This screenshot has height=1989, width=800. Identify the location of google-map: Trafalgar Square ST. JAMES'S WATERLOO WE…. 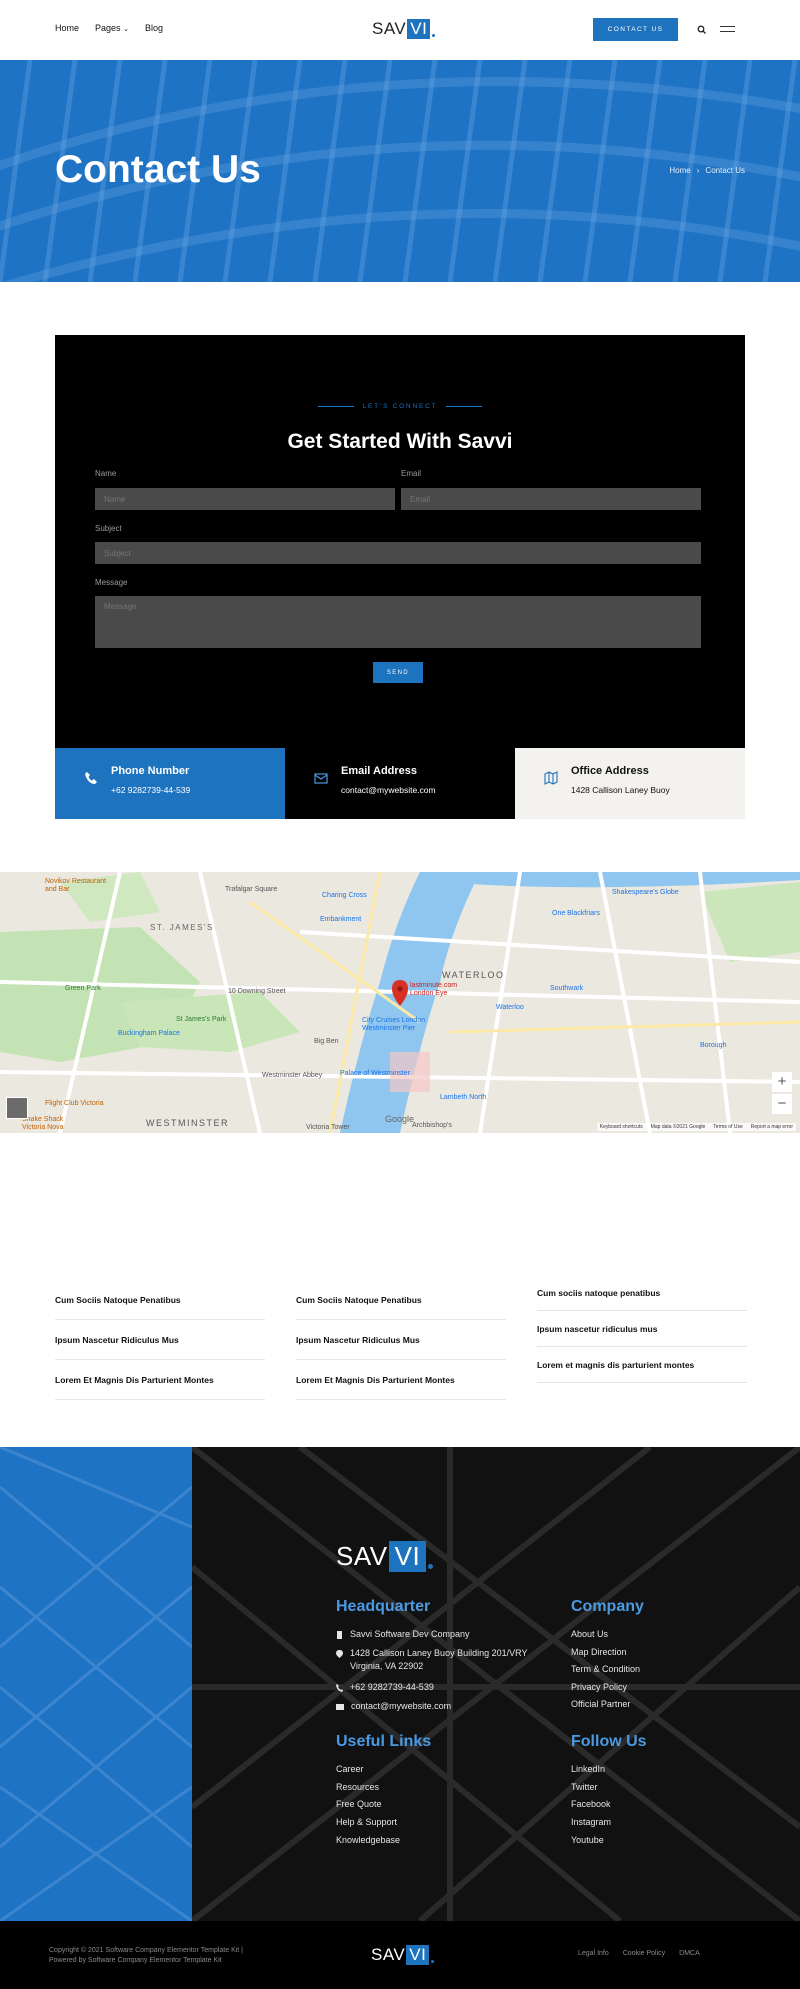
(400, 1002).